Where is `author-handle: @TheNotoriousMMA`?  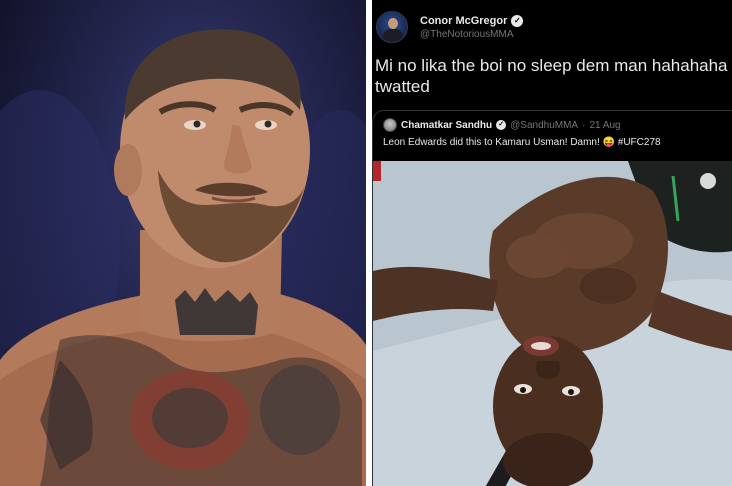
author-handle: @TheNotoriousMMA is located at coordinates (471, 34).